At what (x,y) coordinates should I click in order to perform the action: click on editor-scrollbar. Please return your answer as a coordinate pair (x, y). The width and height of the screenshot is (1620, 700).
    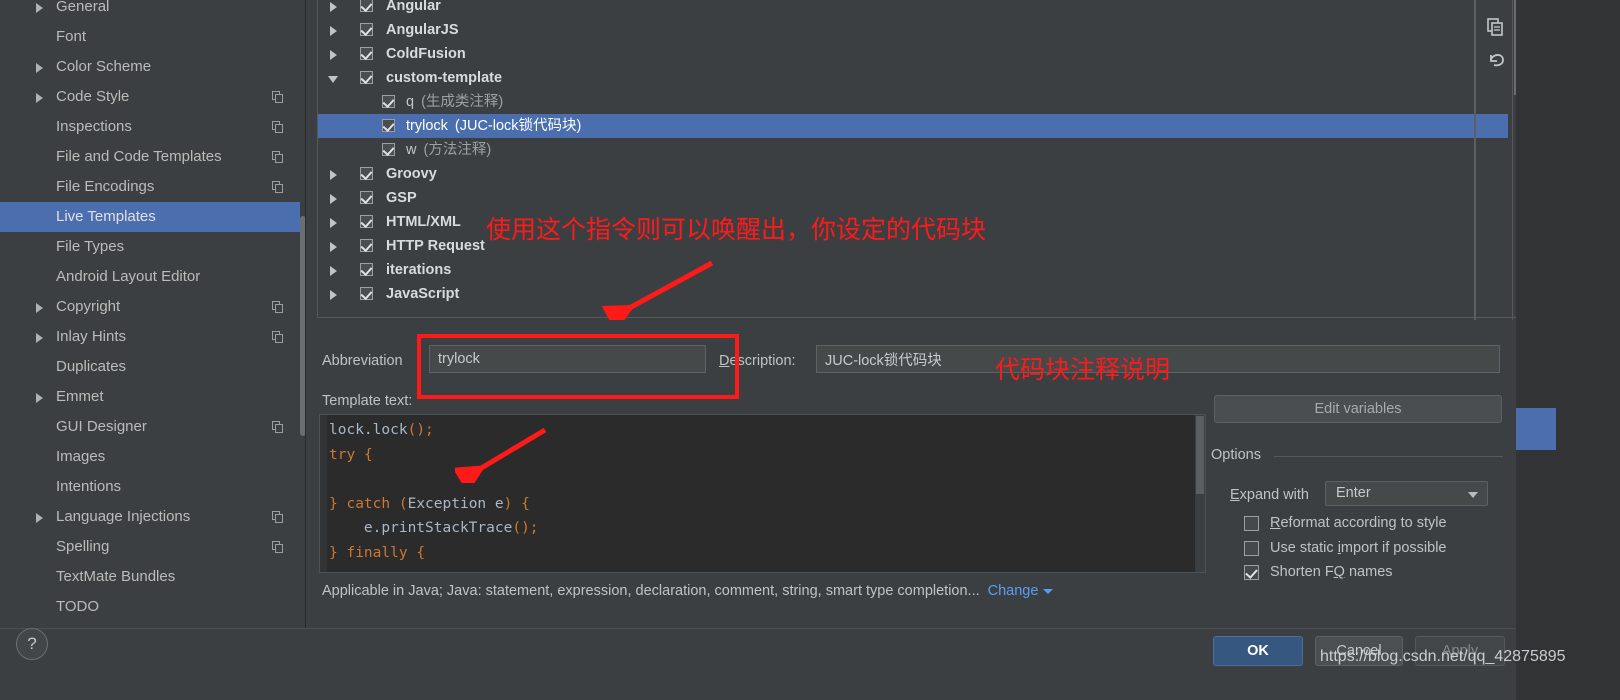
    Looking at the image, I should click on (1200, 493).